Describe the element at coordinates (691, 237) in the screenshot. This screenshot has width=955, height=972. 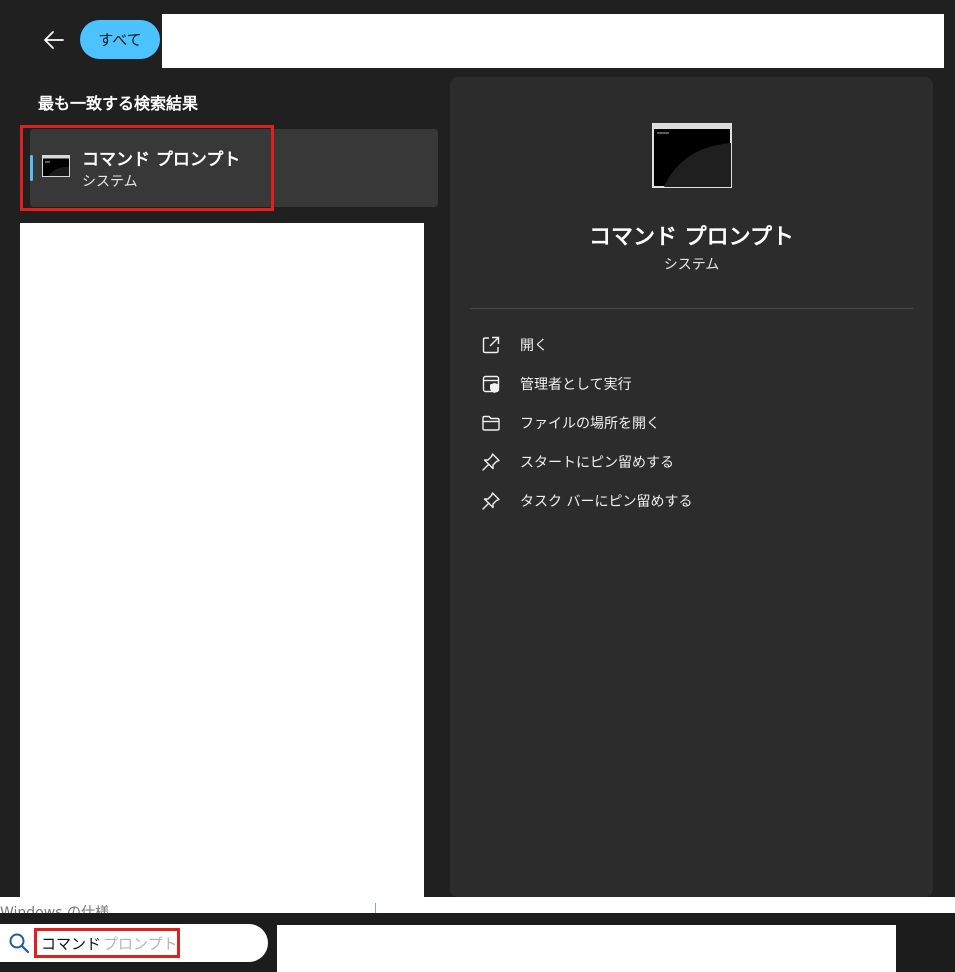
I see `detail-title: コマンド プロンプト` at that location.